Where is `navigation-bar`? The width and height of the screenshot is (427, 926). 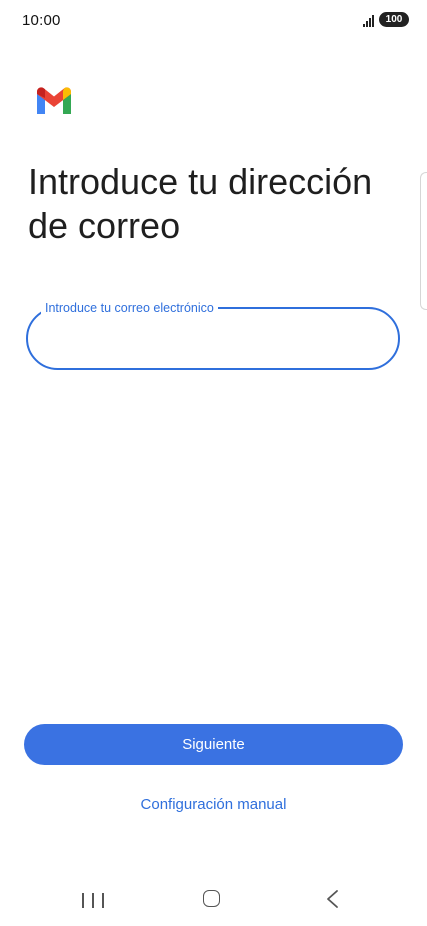 navigation-bar is located at coordinates (213, 900).